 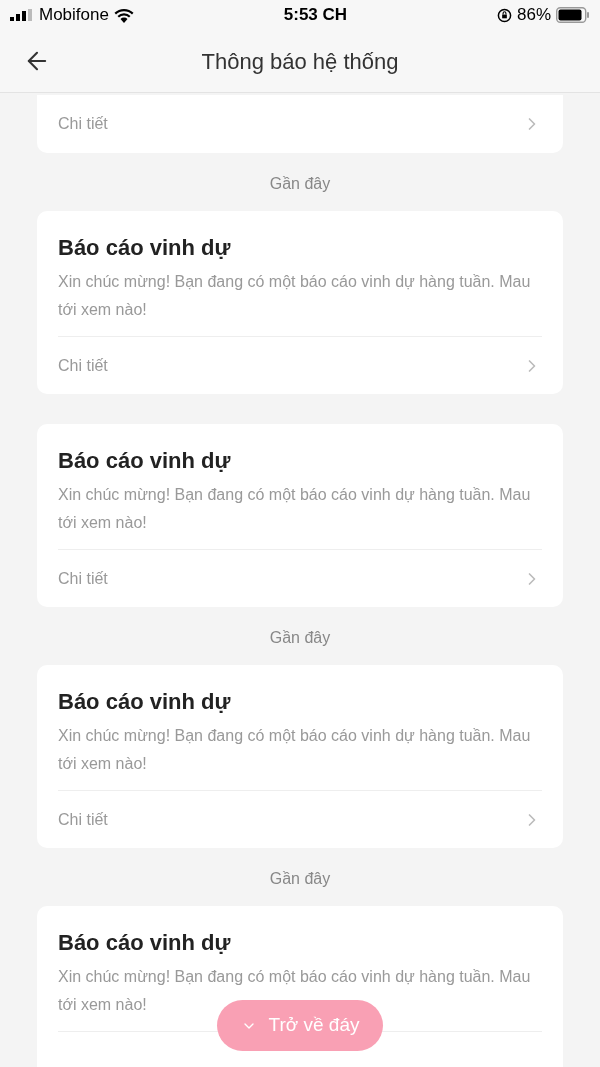 I want to click on carrier-name: Mobifone, so click(x=74, y=15).